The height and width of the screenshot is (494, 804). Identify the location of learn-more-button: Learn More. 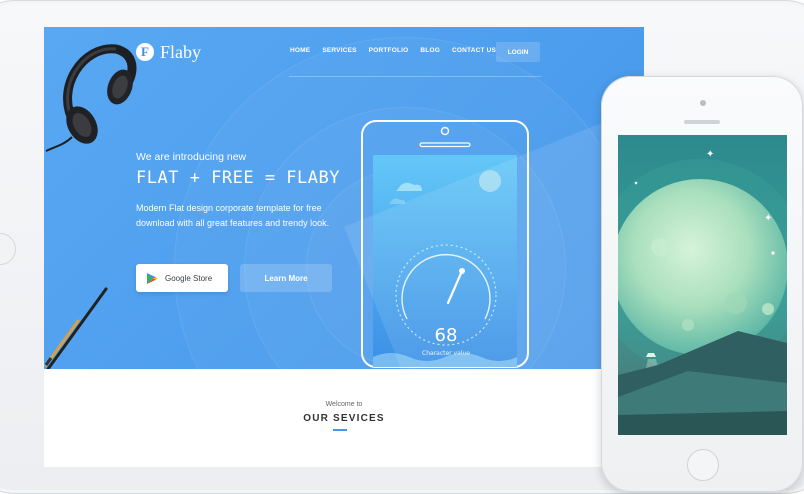
(286, 278).